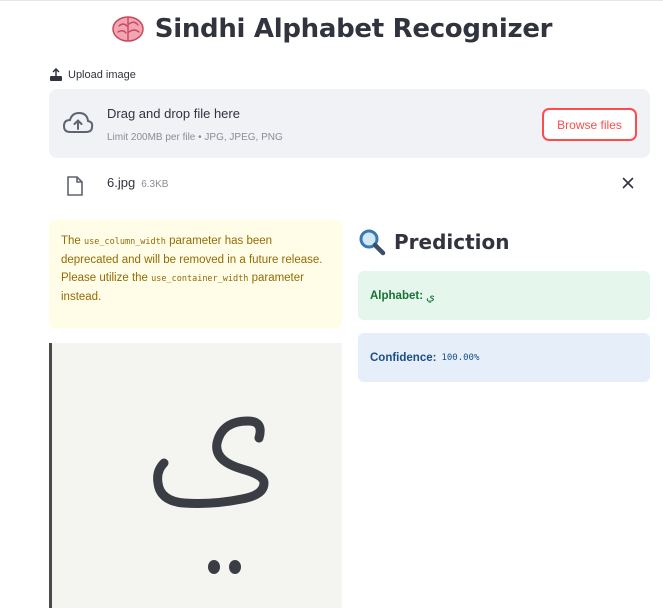 The image size is (663, 608). What do you see at coordinates (431, 296) in the screenshot?
I see `alphabet-value: ي` at bounding box center [431, 296].